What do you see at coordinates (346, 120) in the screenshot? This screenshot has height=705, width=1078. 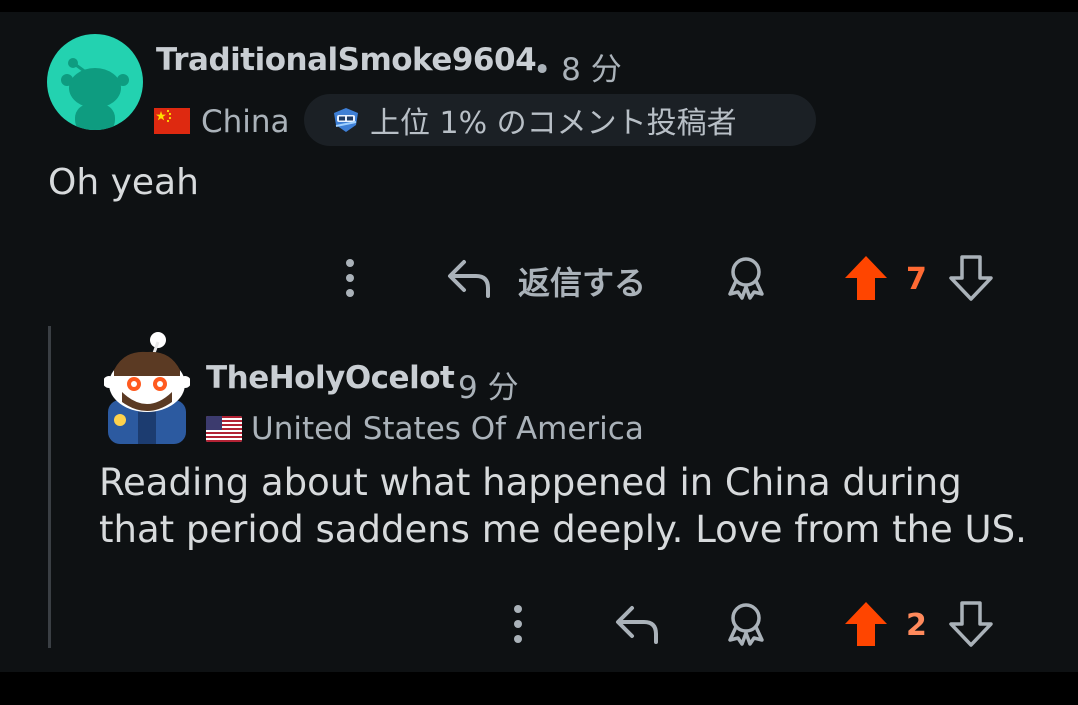 I see `badge-icon` at bounding box center [346, 120].